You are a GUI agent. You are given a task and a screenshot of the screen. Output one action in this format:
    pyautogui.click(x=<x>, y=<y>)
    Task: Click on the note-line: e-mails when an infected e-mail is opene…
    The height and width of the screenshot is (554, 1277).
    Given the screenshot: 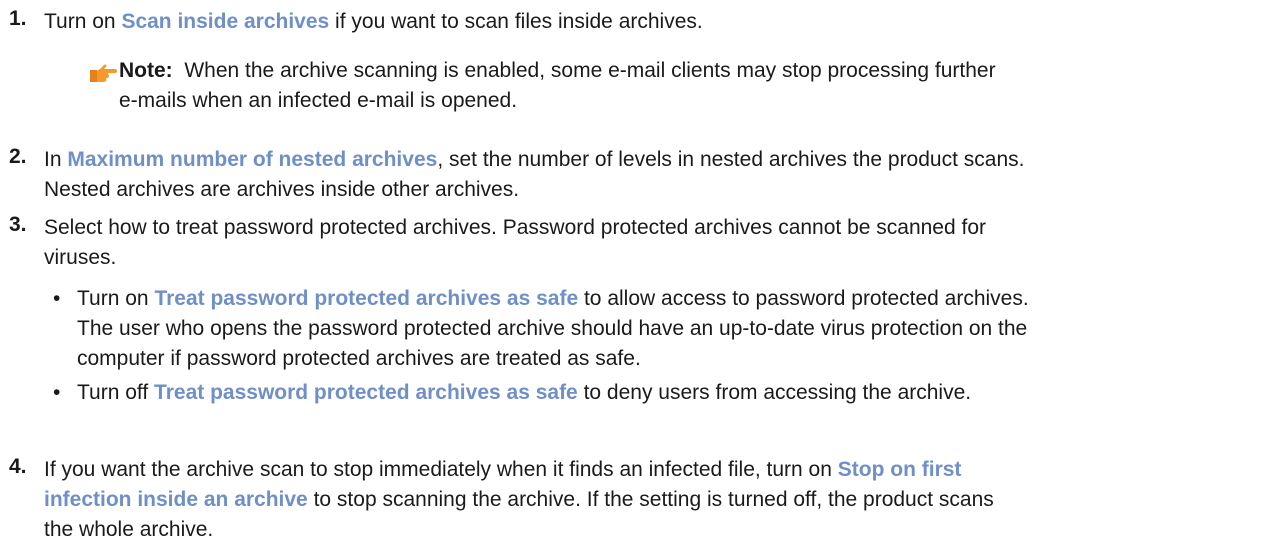 What is the action you would take?
    pyautogui.click(x=318, y=100)
    